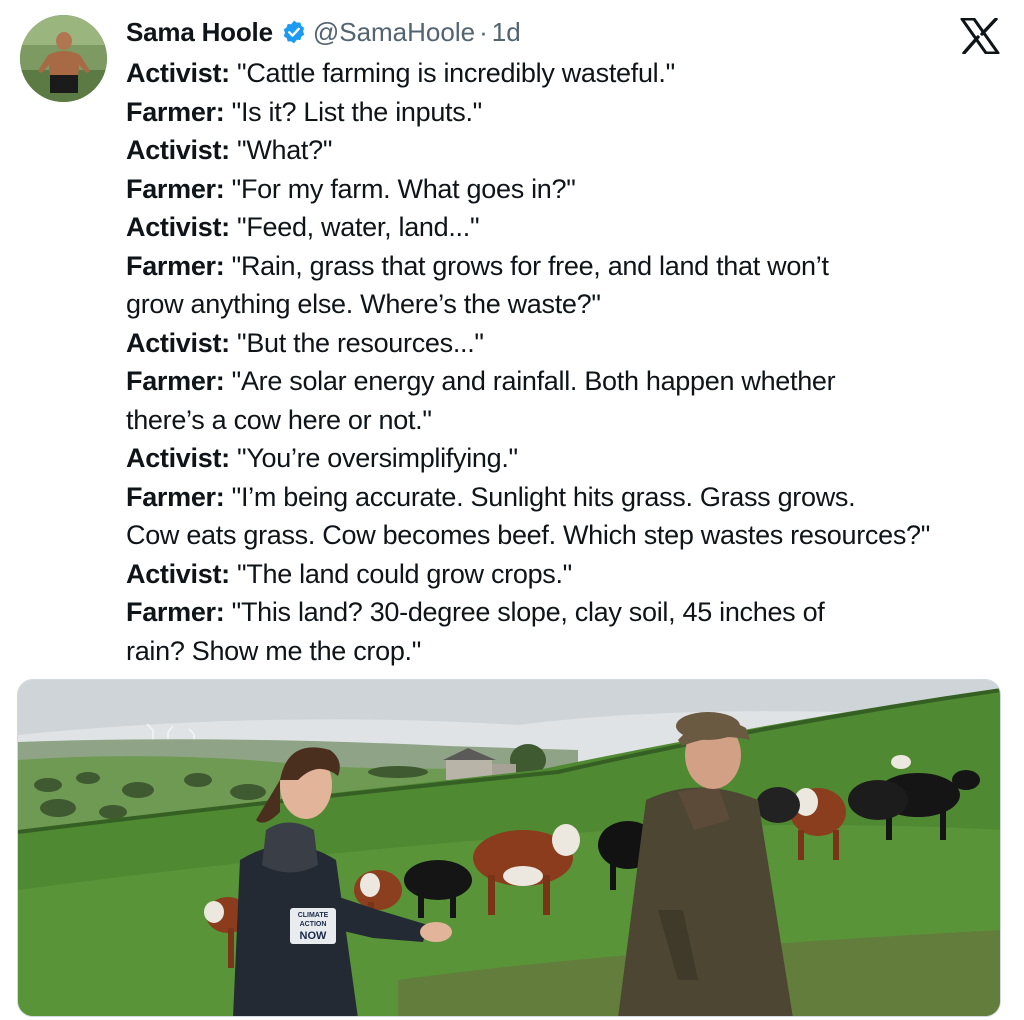 The image size is (1024, 1020). What do you see at coordinates (400, 188) in the screenshot?
I see `line-text: "For my farm. What goes in?"` at bounding box center [400, 188].